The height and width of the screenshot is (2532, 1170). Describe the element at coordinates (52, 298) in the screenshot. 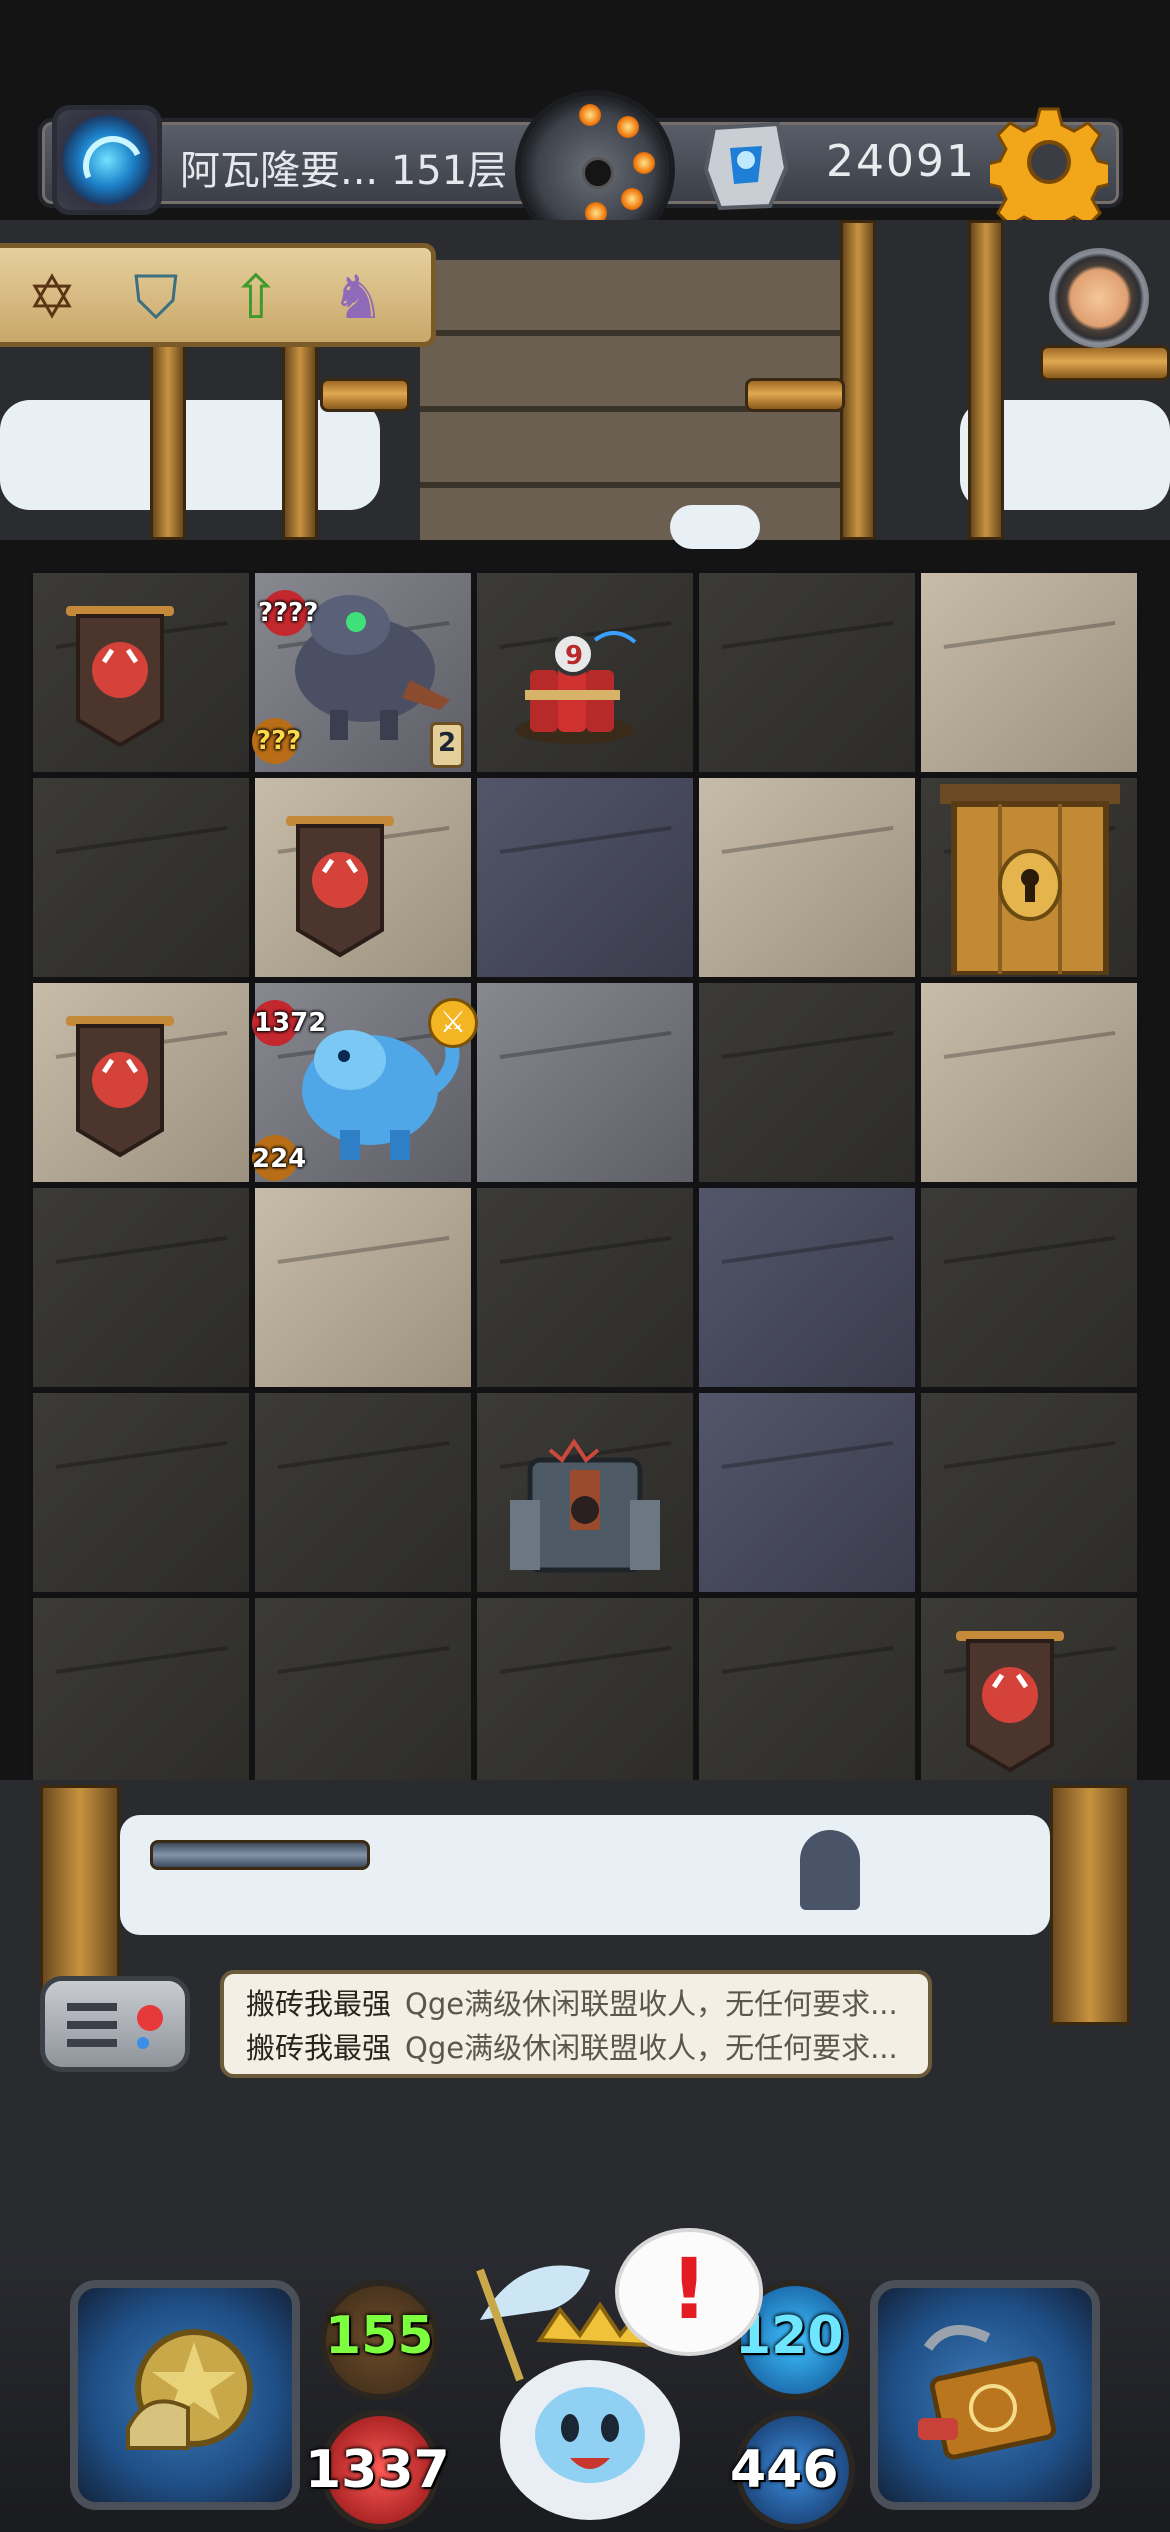

I see `hexagram-icon: ✡` at that location.